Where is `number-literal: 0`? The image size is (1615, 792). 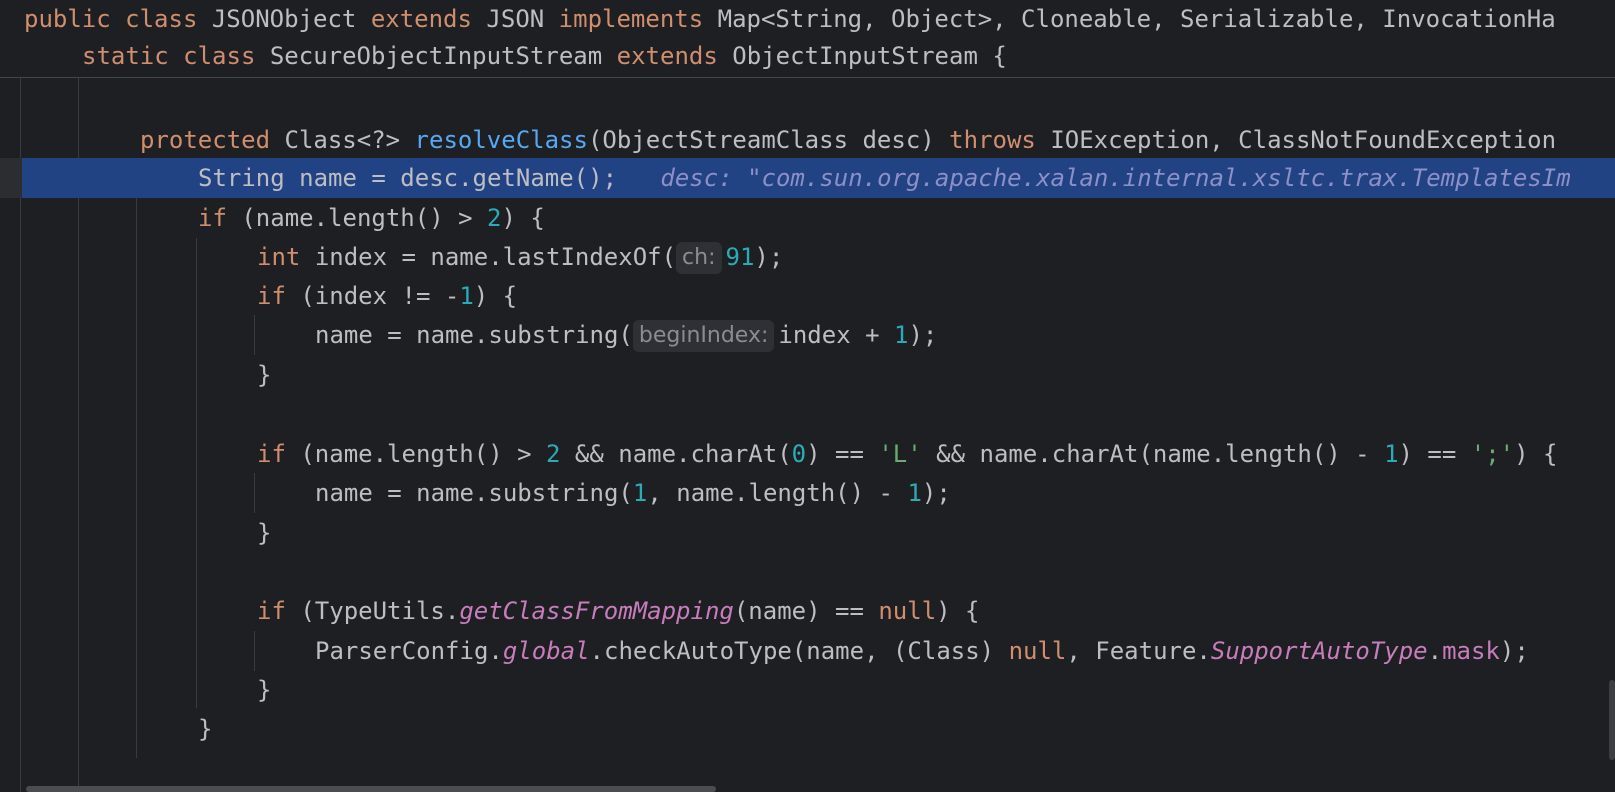
number-literal: 0 is located at coordinates (799, 454).